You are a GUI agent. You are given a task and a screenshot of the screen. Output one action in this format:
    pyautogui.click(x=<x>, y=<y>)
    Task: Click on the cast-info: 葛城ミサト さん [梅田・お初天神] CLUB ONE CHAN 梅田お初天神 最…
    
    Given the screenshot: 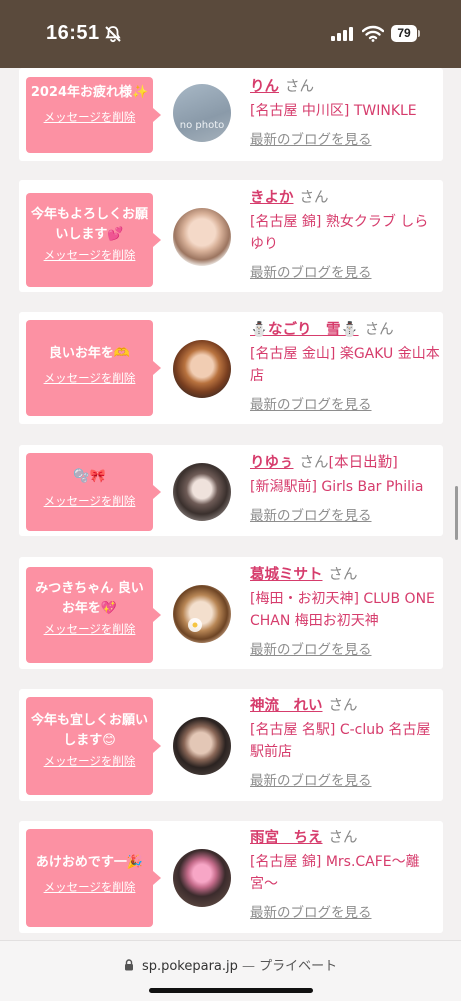 What is the action you would take?
    pyautogui.click(x=346, y=611)
    